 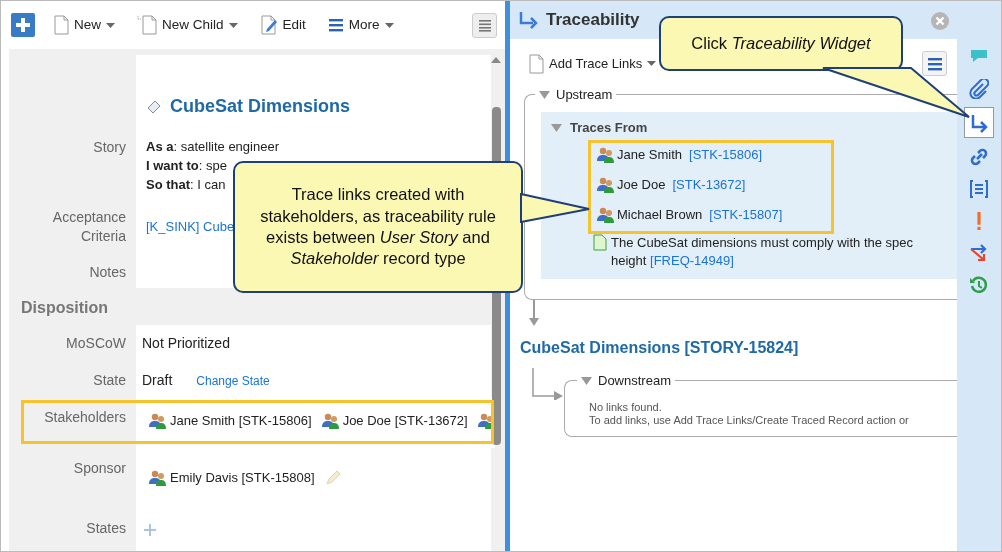 I want to click on add-button, so click(x=23, y=25).